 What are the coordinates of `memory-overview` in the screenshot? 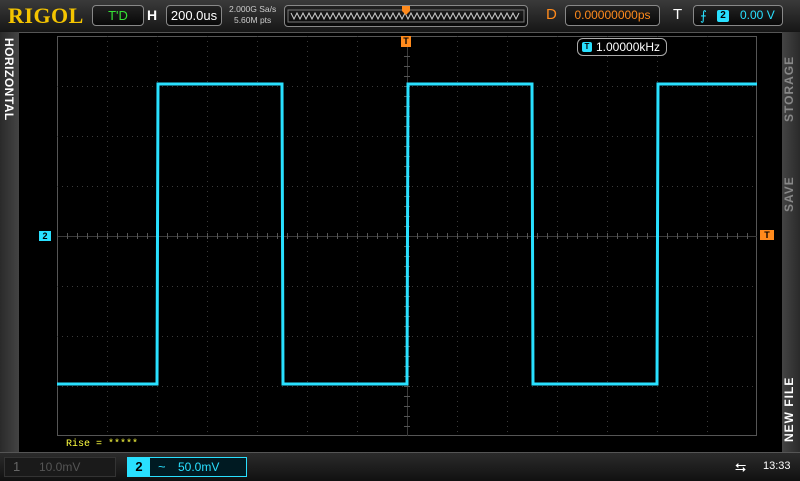 It's located at (406, 16).